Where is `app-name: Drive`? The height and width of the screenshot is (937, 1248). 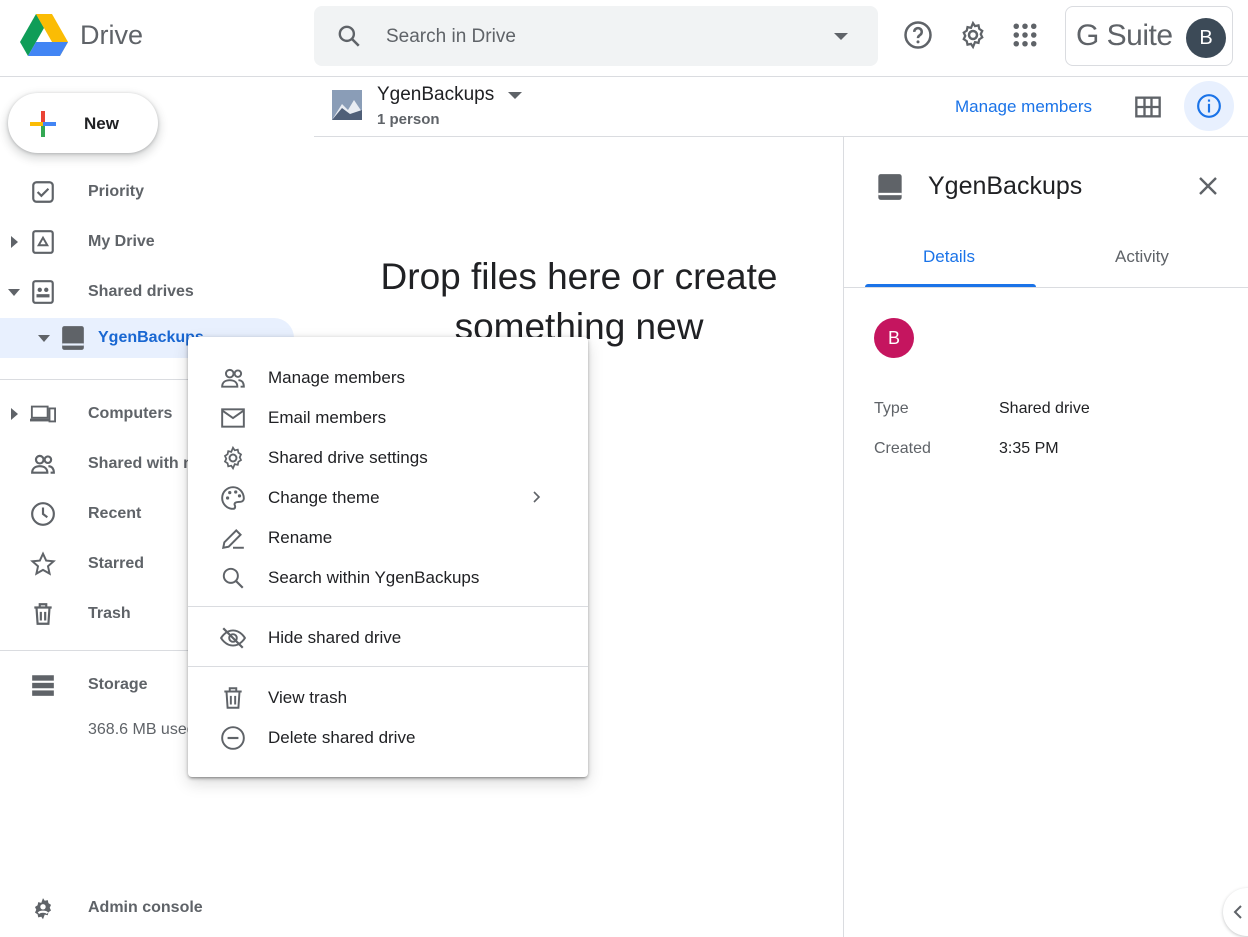 app-name: Drive is located at coordinates (111, 35).